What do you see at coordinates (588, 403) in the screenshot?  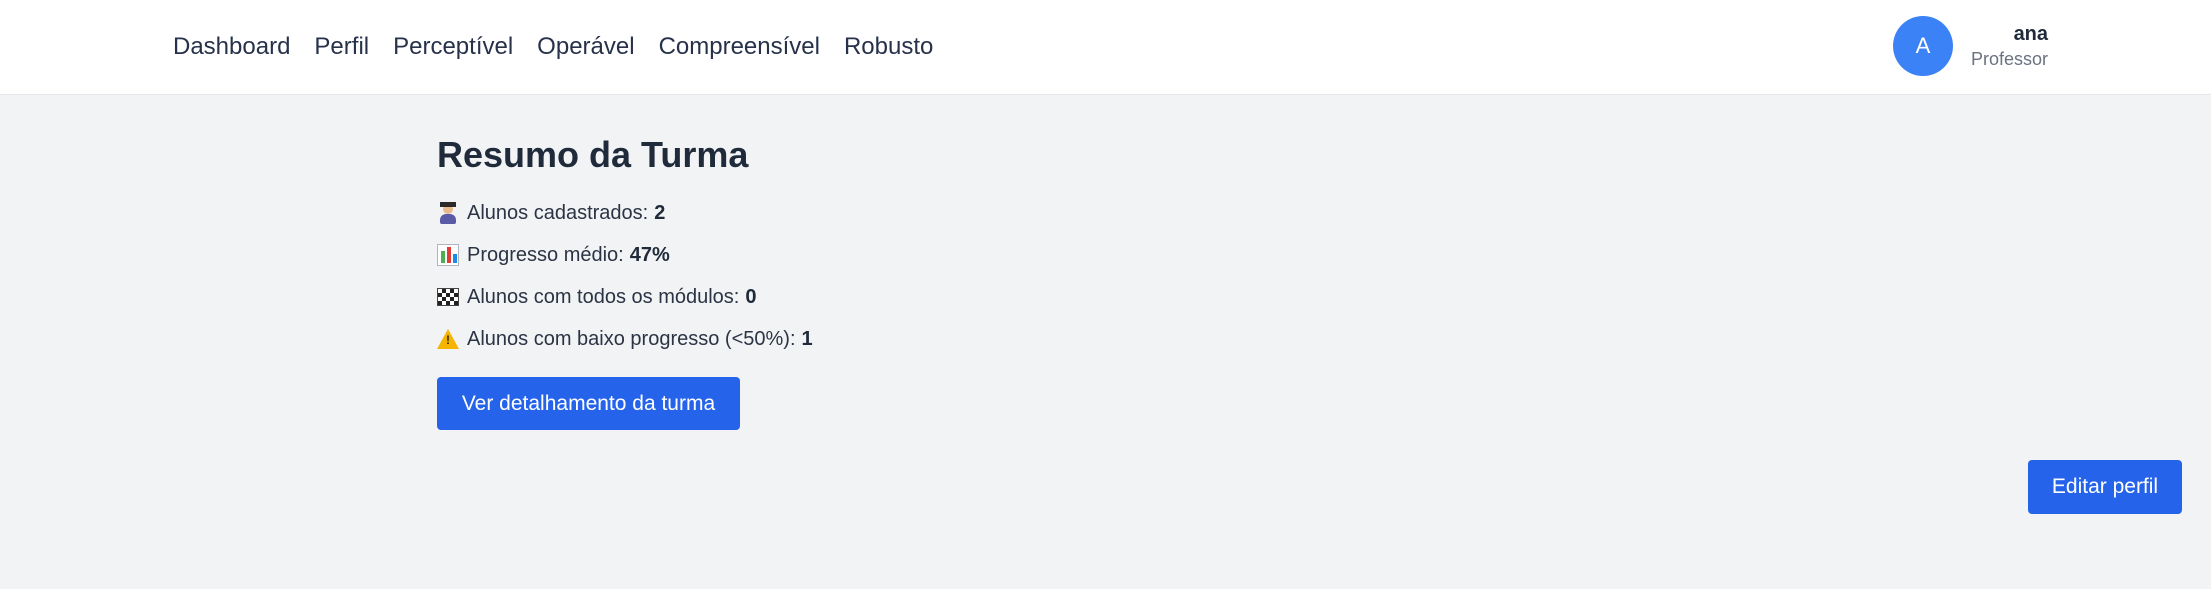 I see `view-class-details-button: Ver detalhamento da turma` at bounding box center [588, 403].